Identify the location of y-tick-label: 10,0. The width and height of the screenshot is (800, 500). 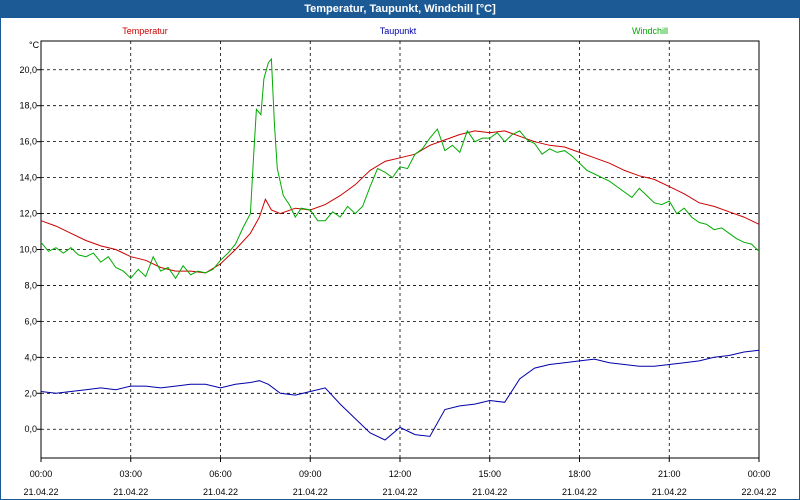
(28, 250).